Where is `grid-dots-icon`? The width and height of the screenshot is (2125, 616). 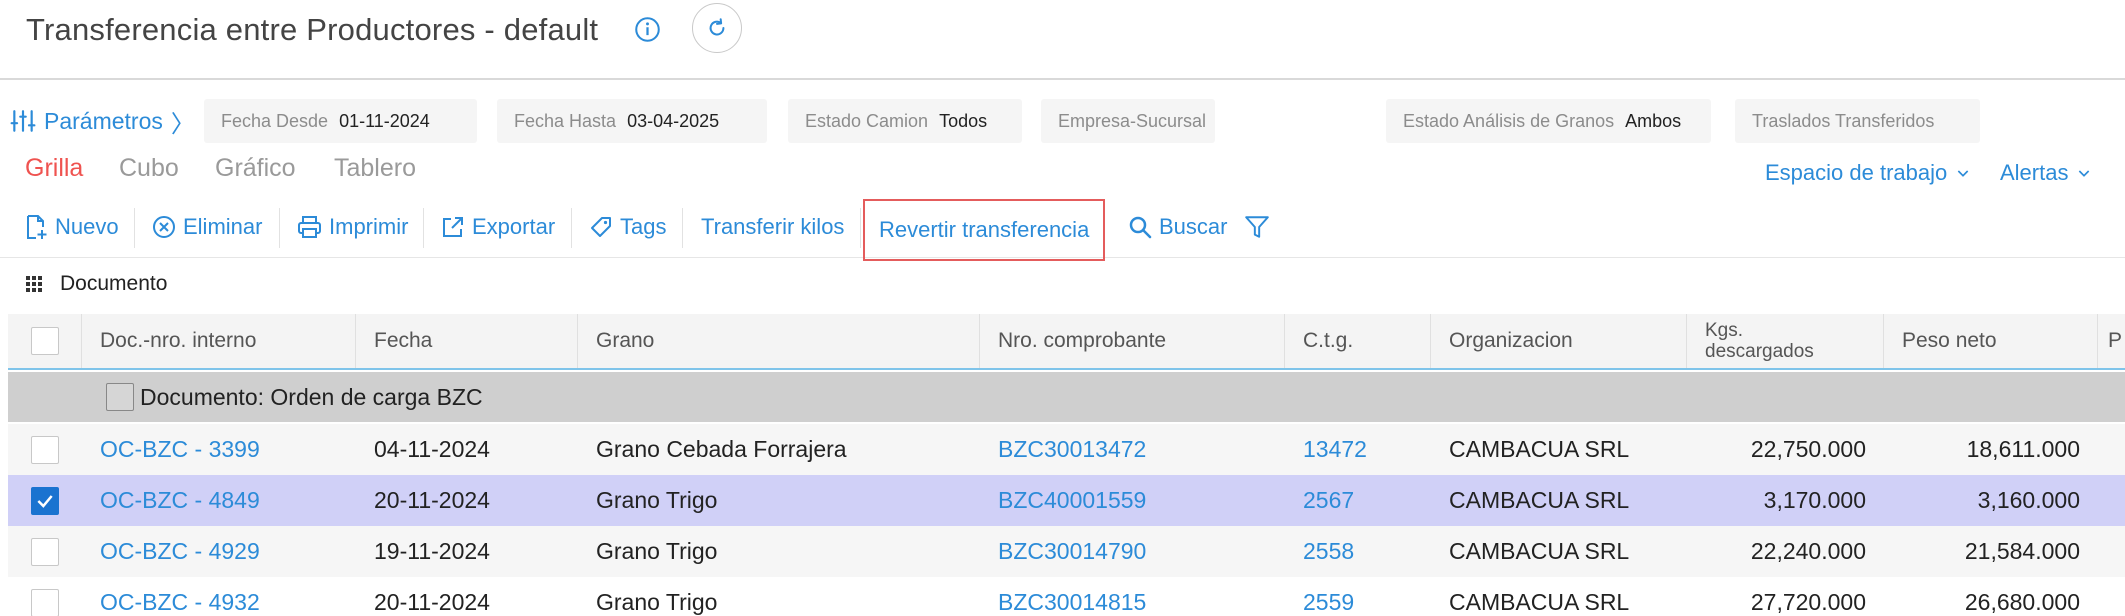
grid-dots-icon is located at coordinates (34, 284).